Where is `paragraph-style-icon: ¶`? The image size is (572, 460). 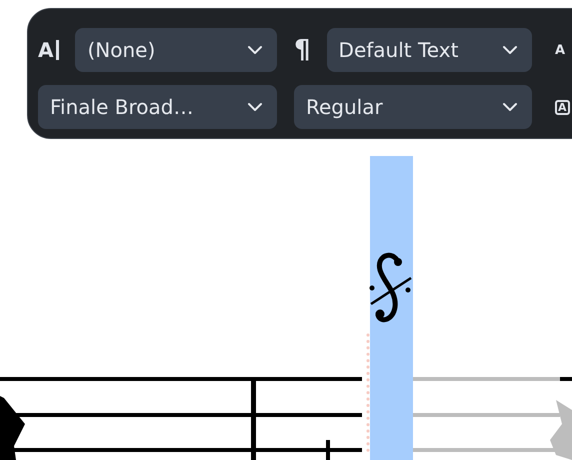 paragraph-style-icon: ¶ is located at coordinates (302, 50).